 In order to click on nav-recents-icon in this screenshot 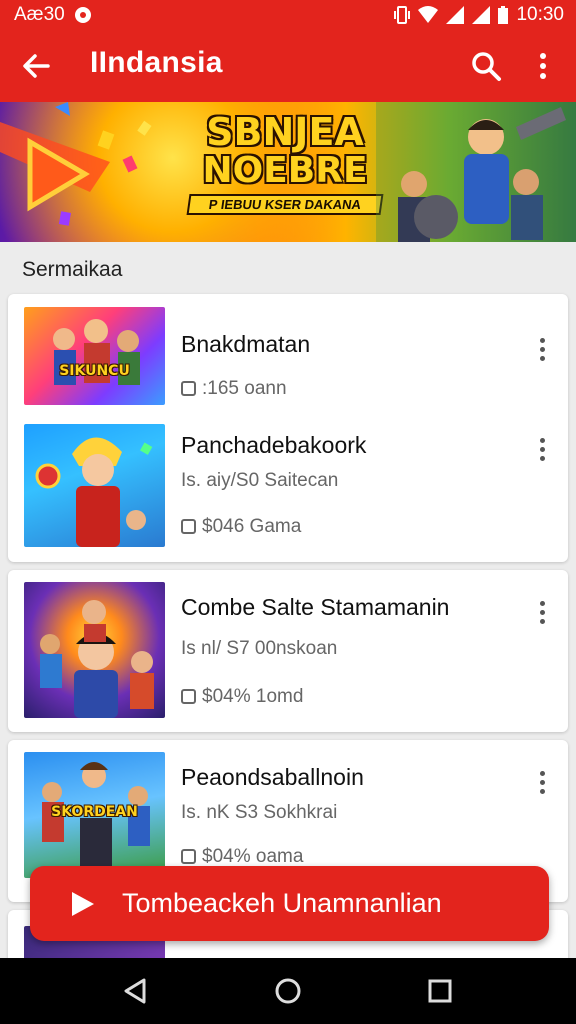, I will do `click(440, 991)`.